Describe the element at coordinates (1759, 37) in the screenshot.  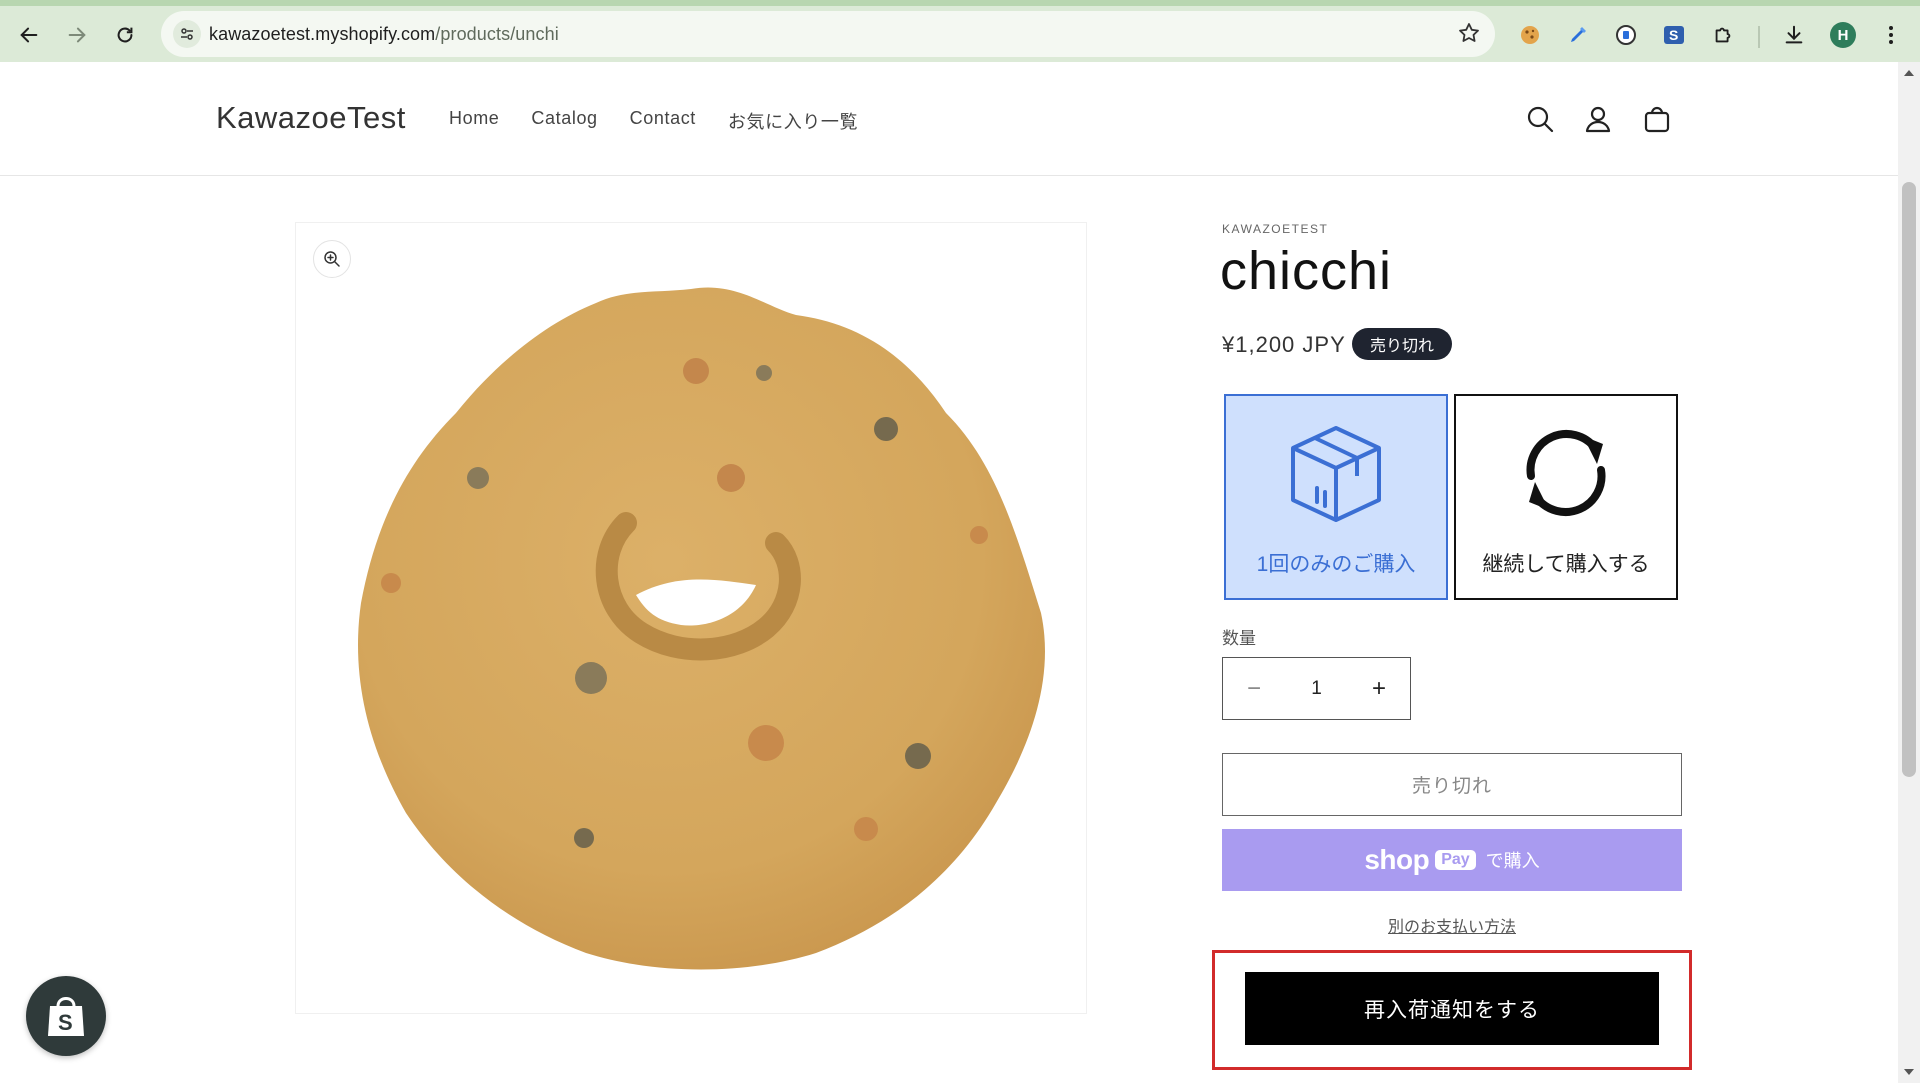
I see `toolbar-separator` at that location.